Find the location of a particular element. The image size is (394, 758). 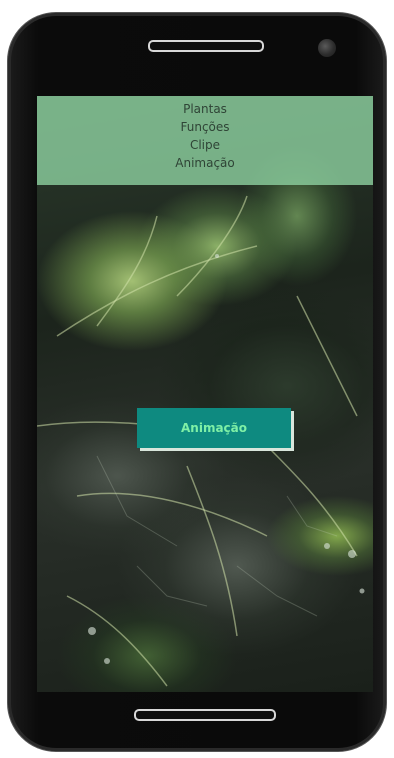

bottom-speaker is located at coordinates (205, 715).